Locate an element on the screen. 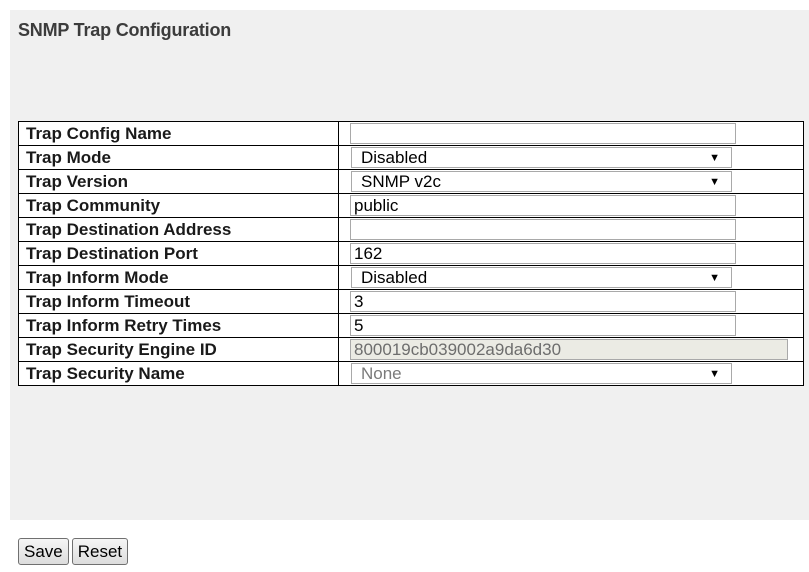 This screenshot has height=572, width=809. trap-config-name-input is located at coordinates (543, 133).